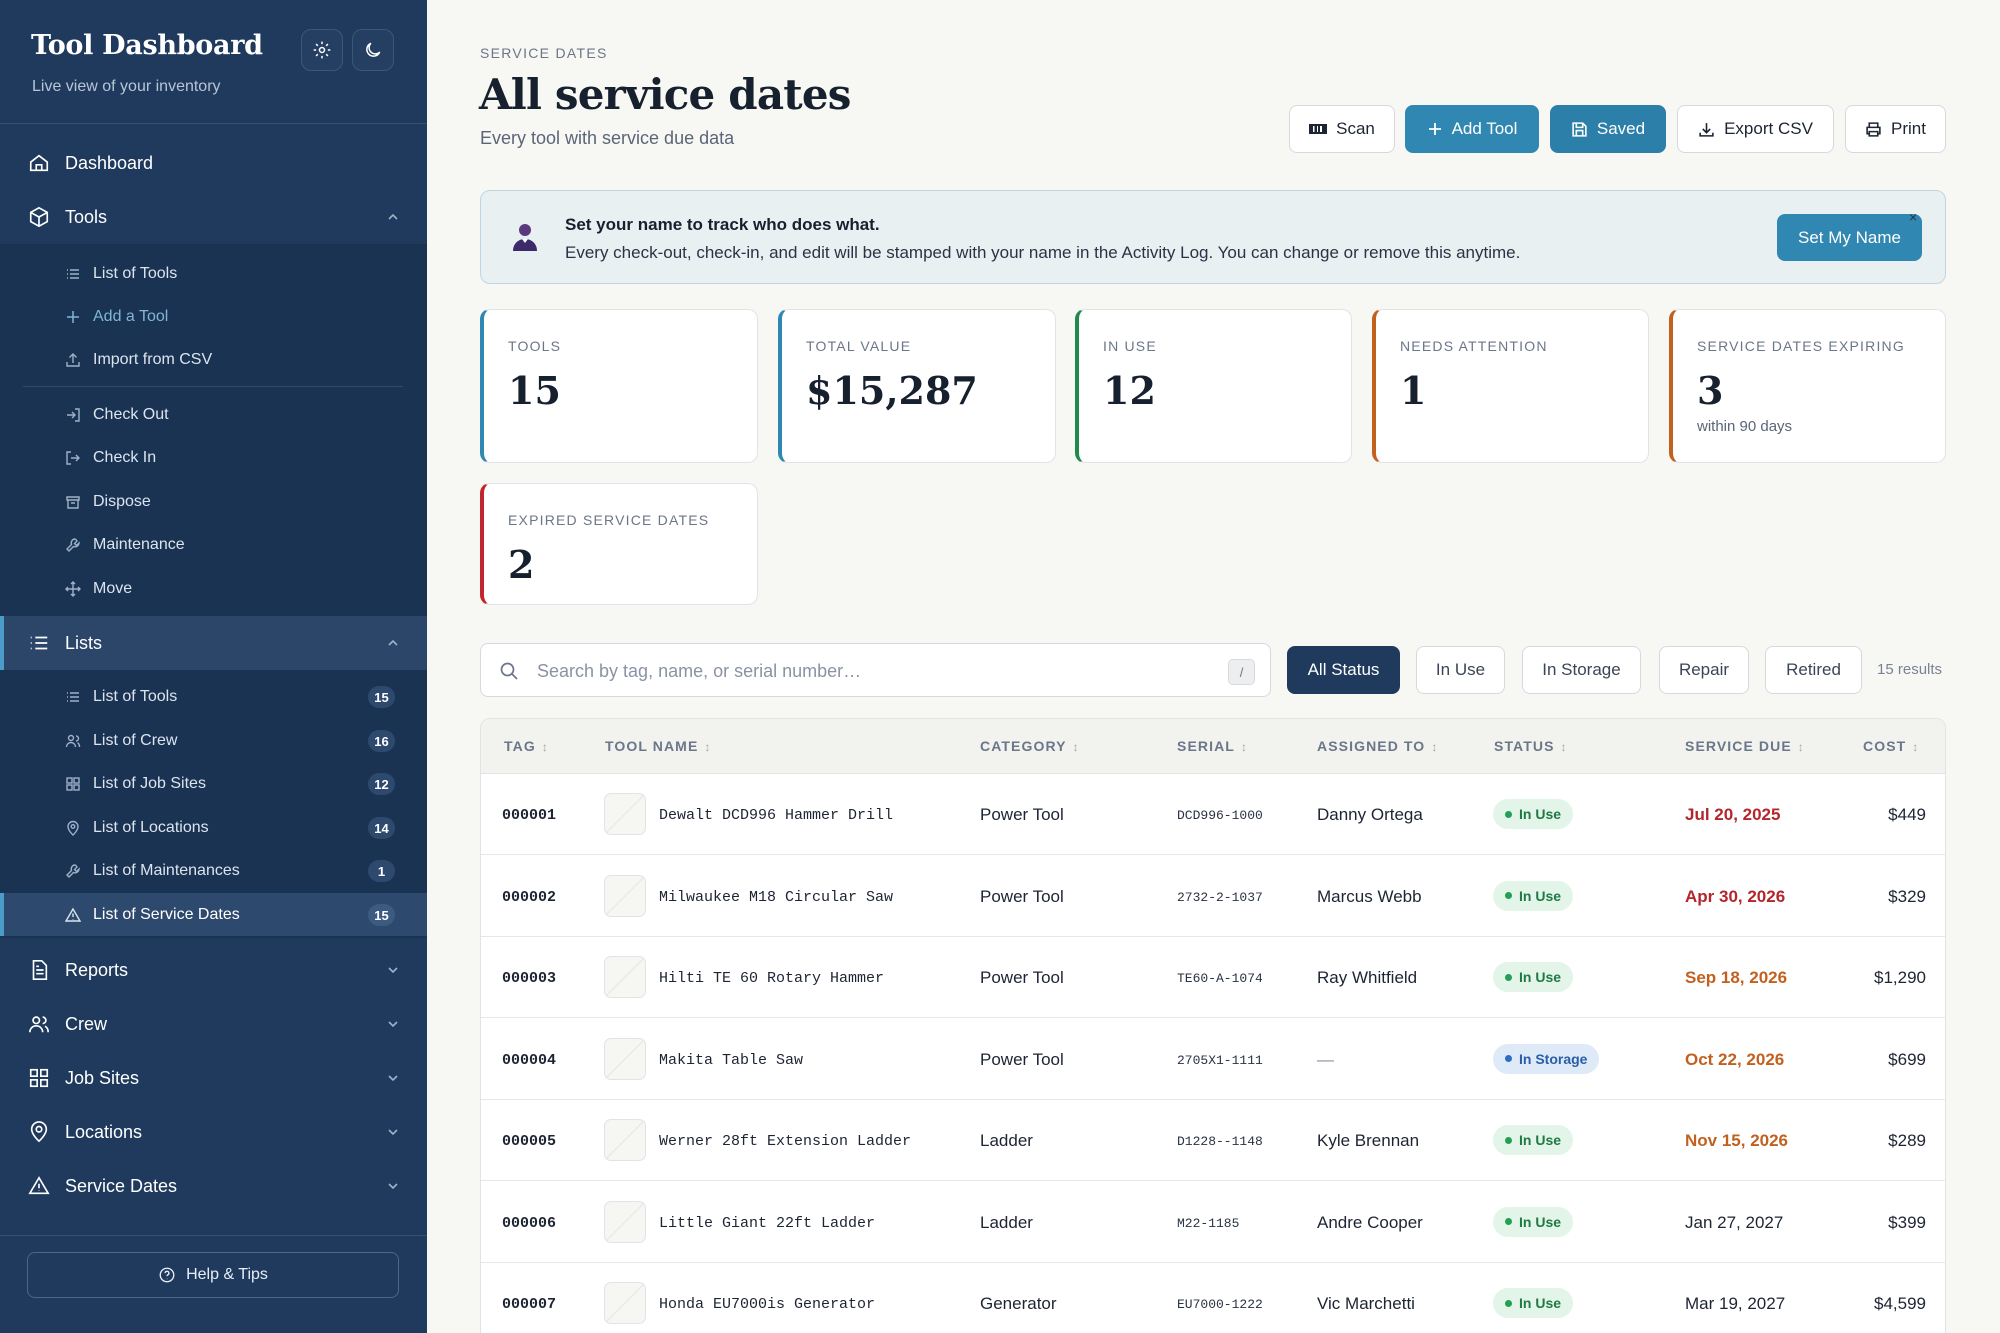  What do you see at coordinates (1342, 129) in the screenshot?
I see `scan-button: Scan` at bounding box center [1342, 129].